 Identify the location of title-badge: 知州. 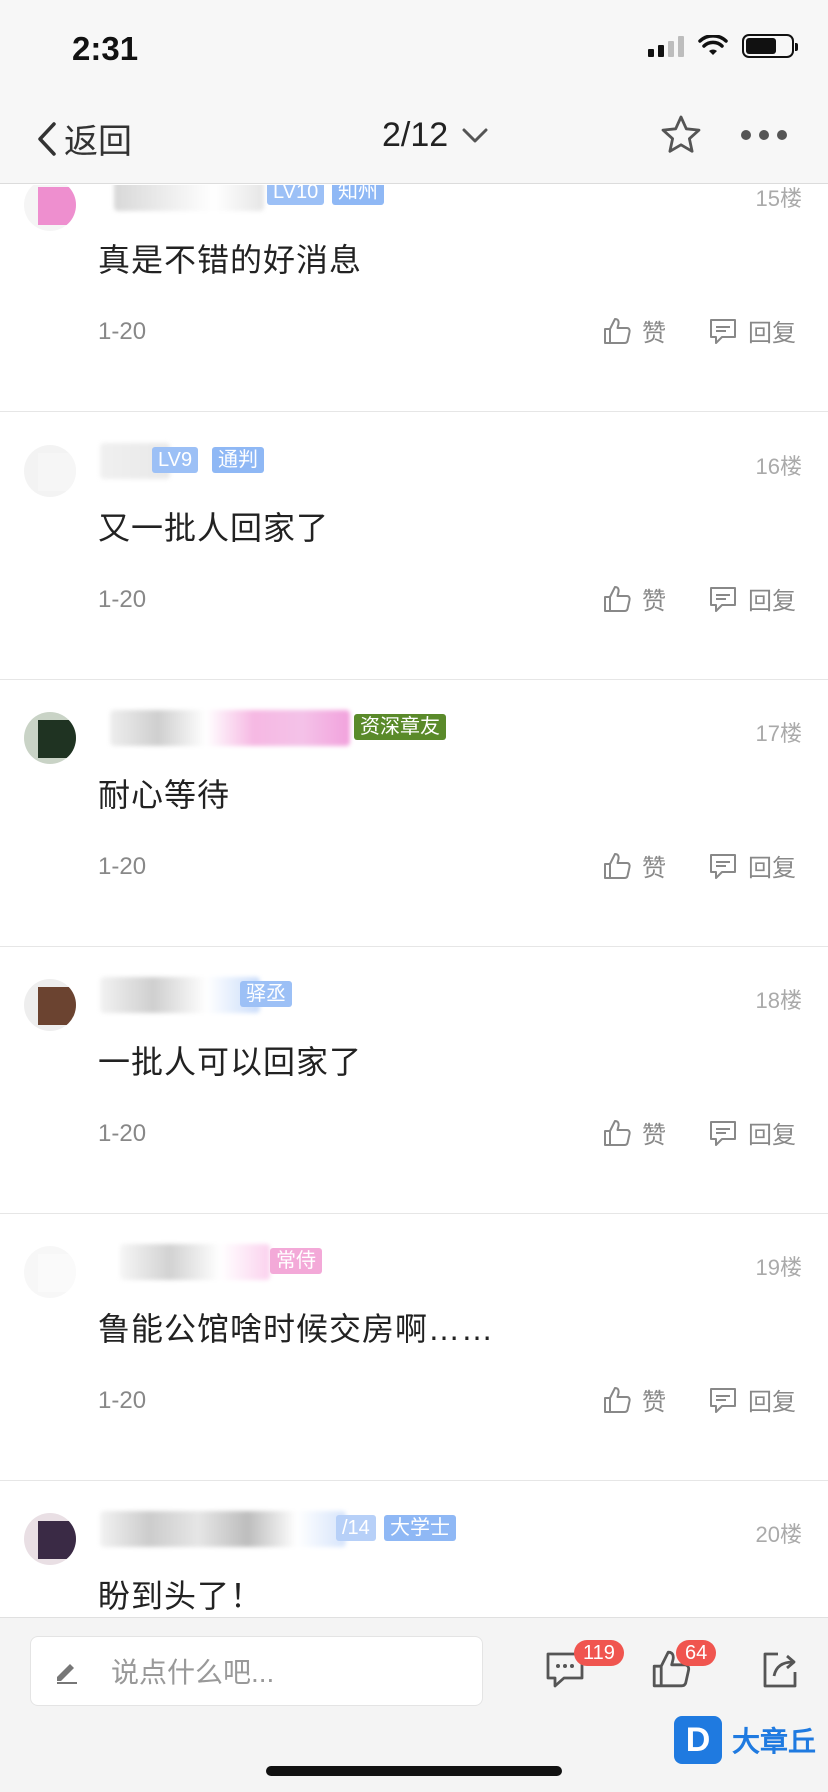
(358, 195).